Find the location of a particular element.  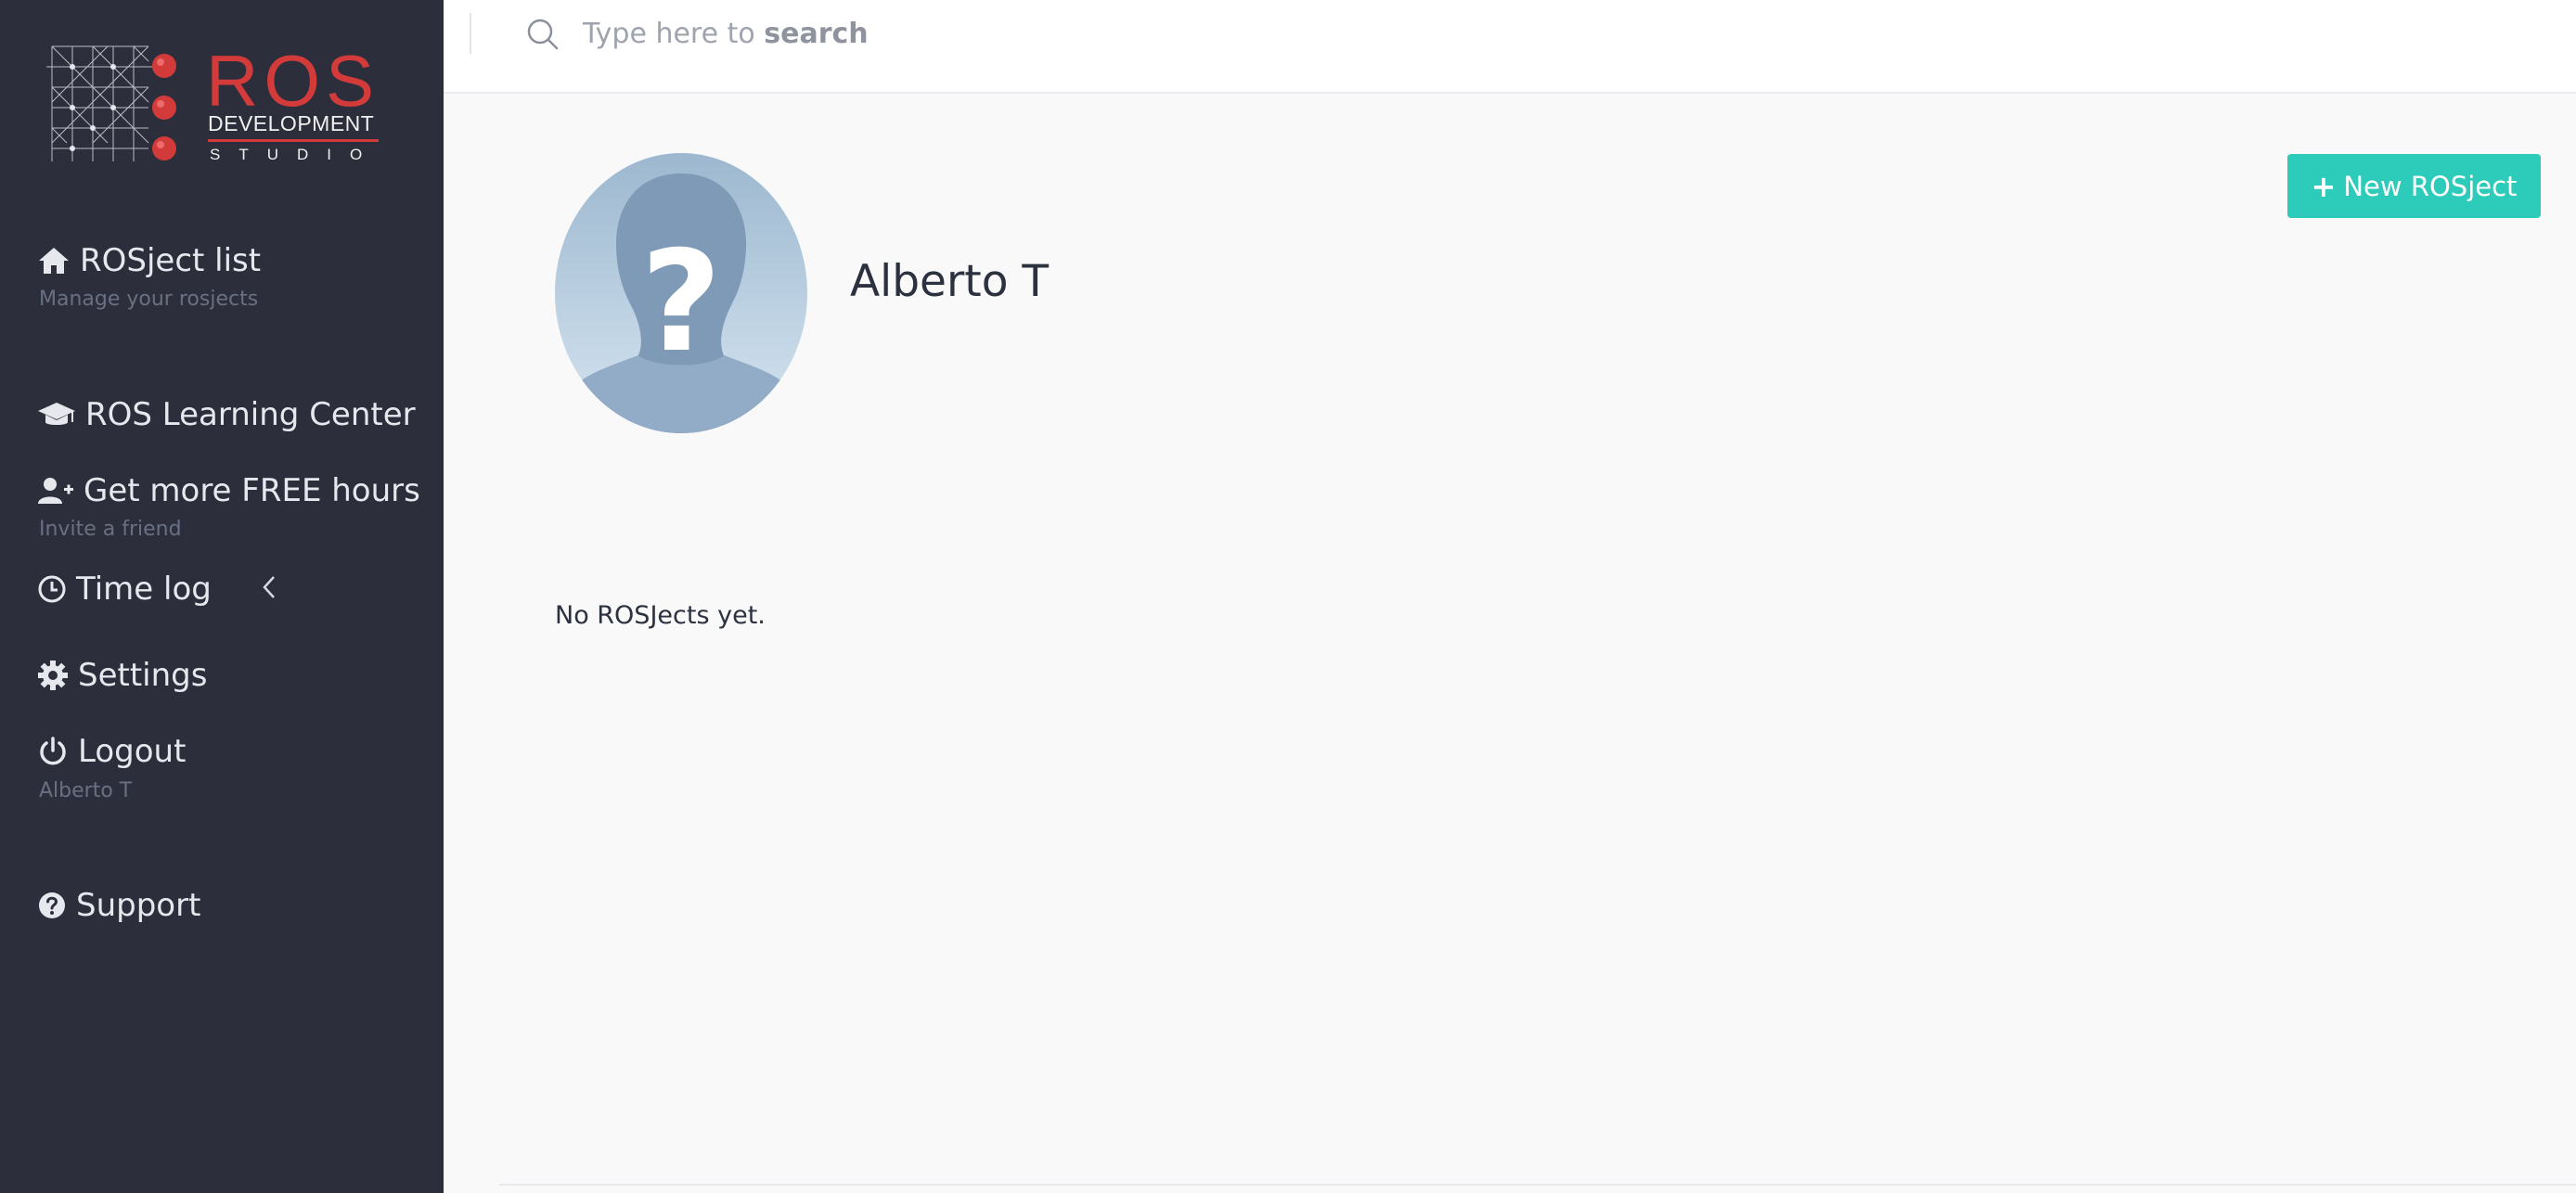

logo-development-text: DEVELOPMENT is located at coordinates (291, 123).